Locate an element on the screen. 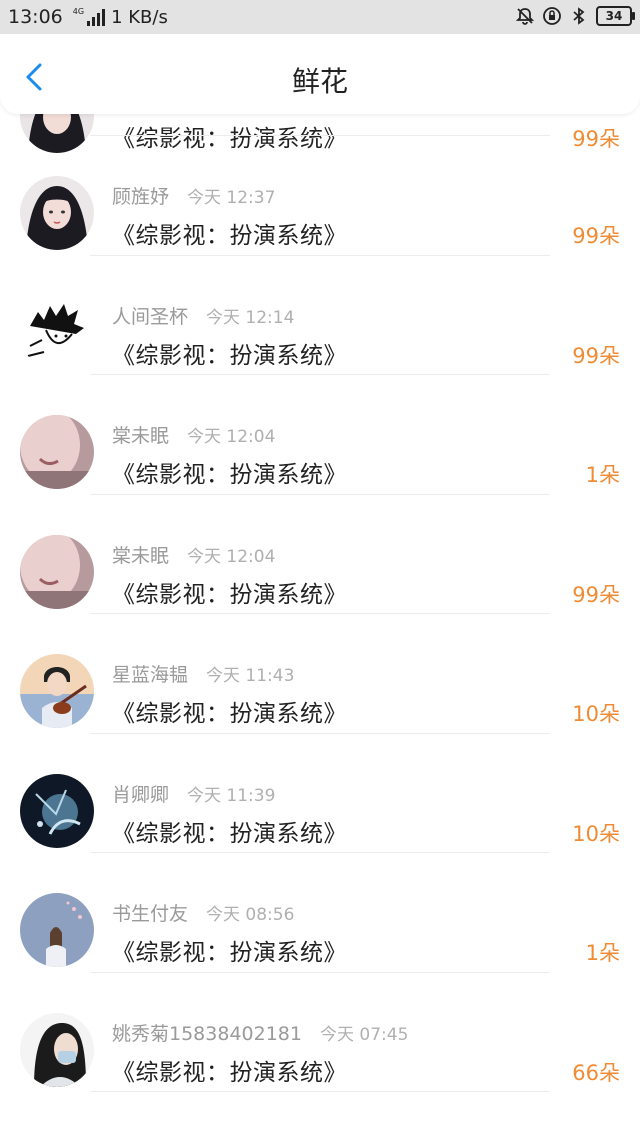 This screenshot has width=640, height=1138. timestamp: 今天 07:45 is located at coordinates (364, 1034).